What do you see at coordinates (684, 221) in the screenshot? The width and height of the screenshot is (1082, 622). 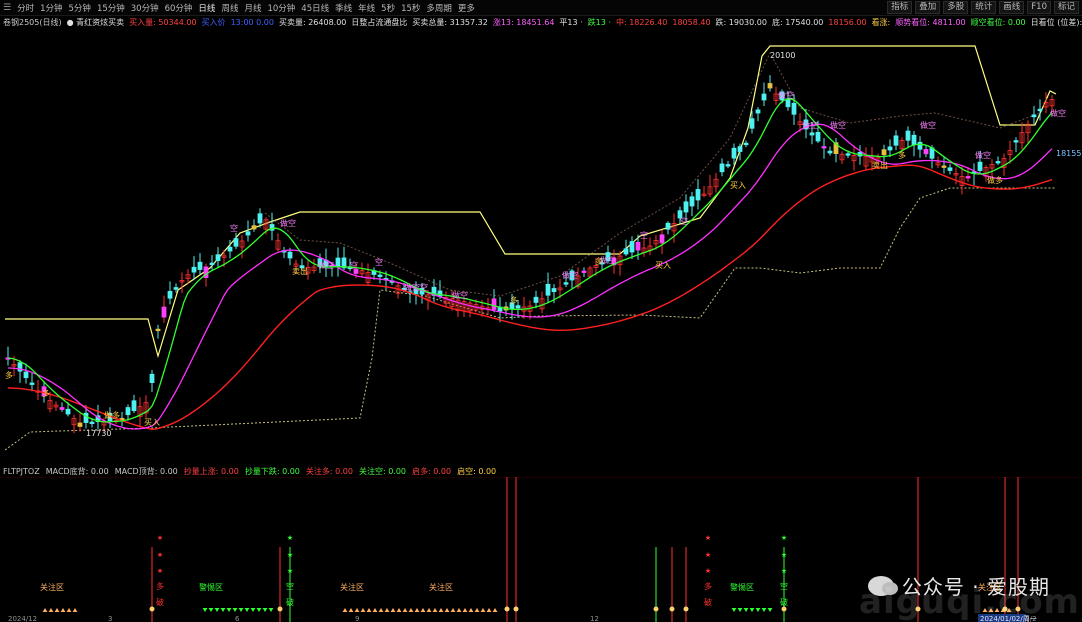 I see `signal-label: 空` at bounding box center [684, 221].